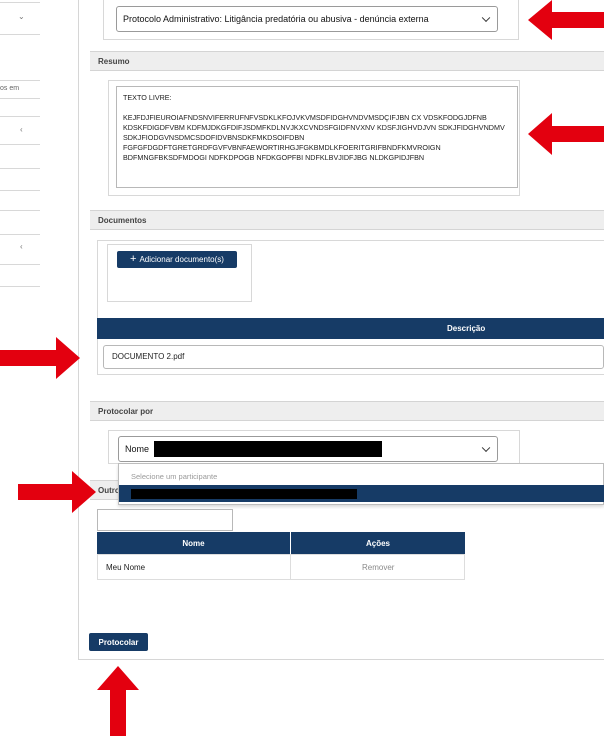 Image resolution: width=604 pixels, height=742 pixels. Describe the element at coordinates (126, 567) in the screenshot. I see `table-cell-nome: Meu Nome` at that location.